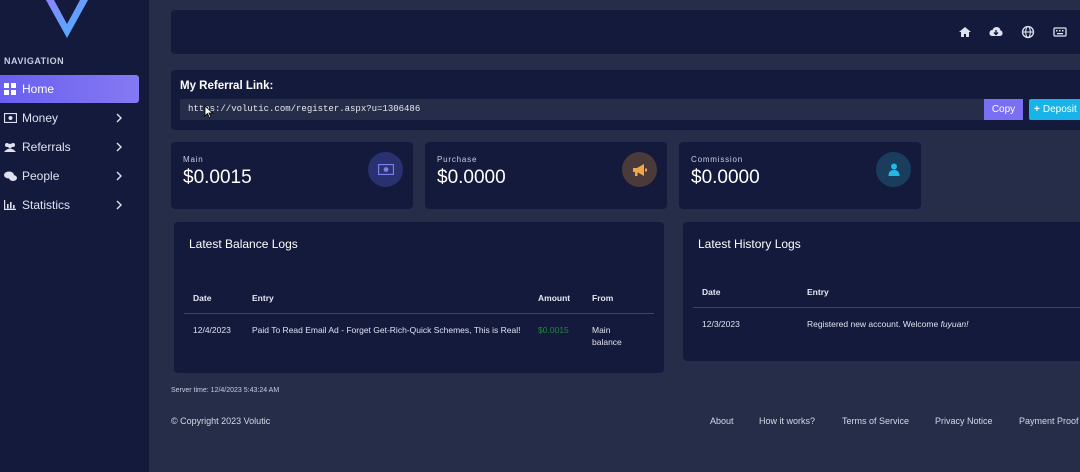 This screenshot has width=1080, height=472. What do you see at coordinates (722, 421) in the screenshot?
I see `footer-link-about: About` at bounding box center [722, 421].